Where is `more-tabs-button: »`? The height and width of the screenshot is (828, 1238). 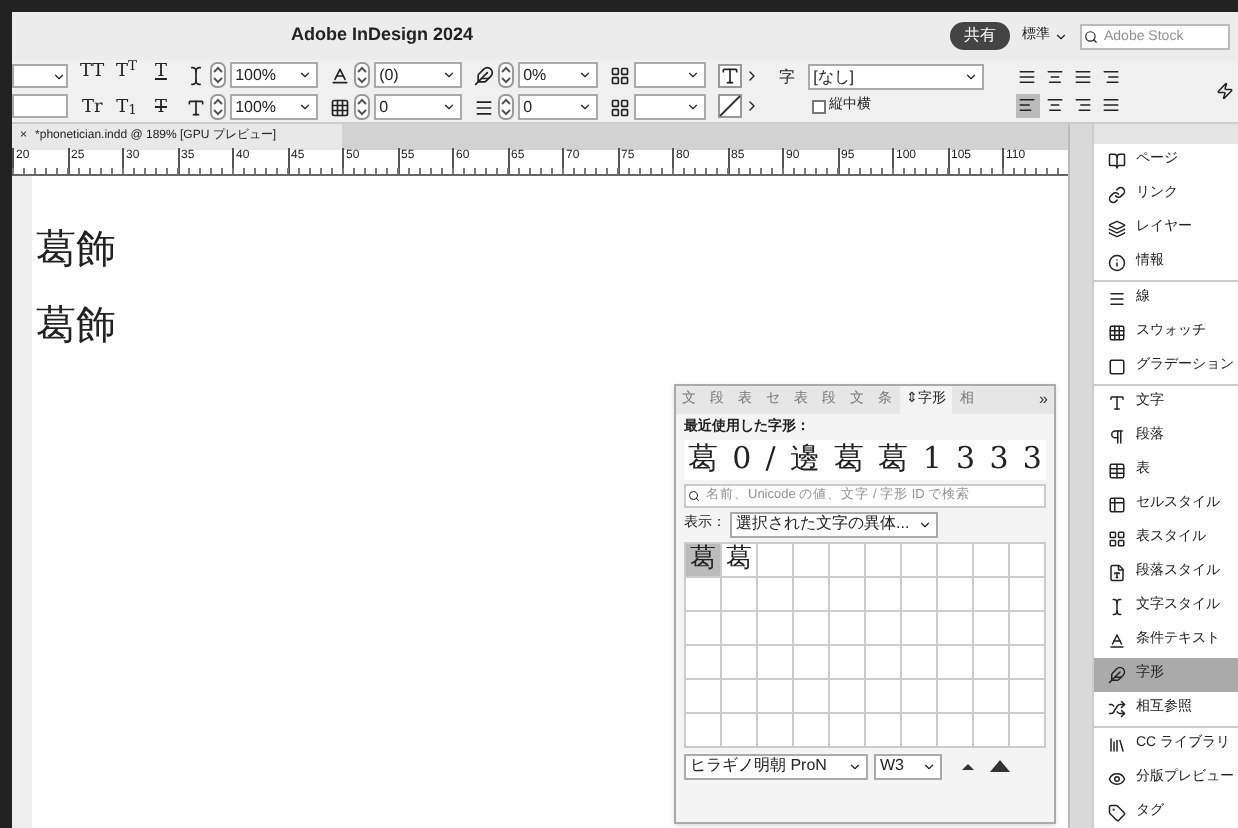 more-tabs-button: » is located at coordinates (1043, 400).